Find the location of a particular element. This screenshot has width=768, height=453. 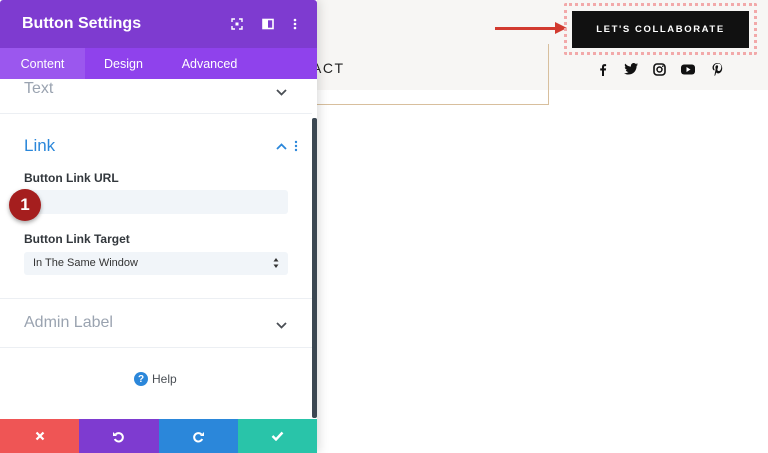

section-text-title: Text is located at coordinates (38, 89).